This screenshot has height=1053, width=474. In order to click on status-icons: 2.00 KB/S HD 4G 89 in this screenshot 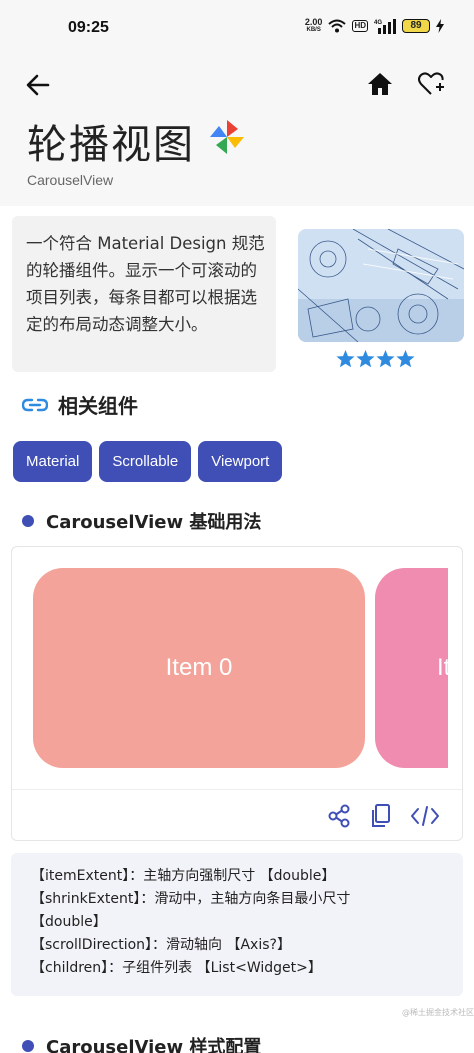, I will do `click(374, 26)`.